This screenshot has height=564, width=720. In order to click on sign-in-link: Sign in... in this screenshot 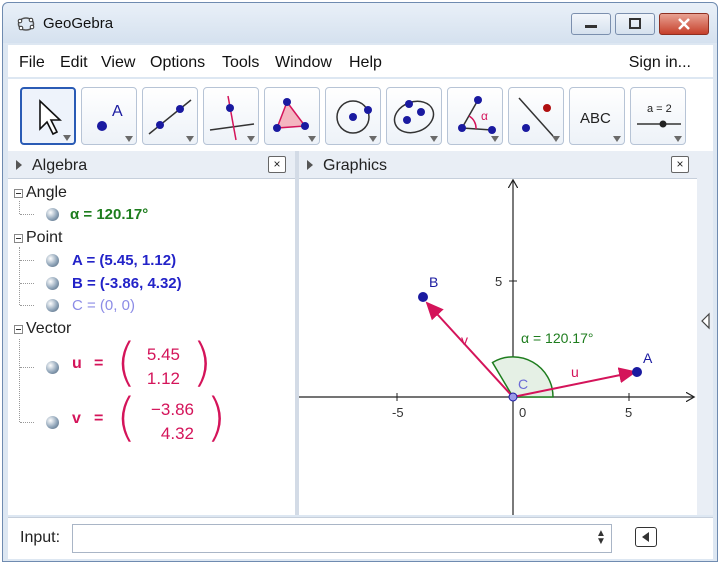, I will do `click(660, 63)`.